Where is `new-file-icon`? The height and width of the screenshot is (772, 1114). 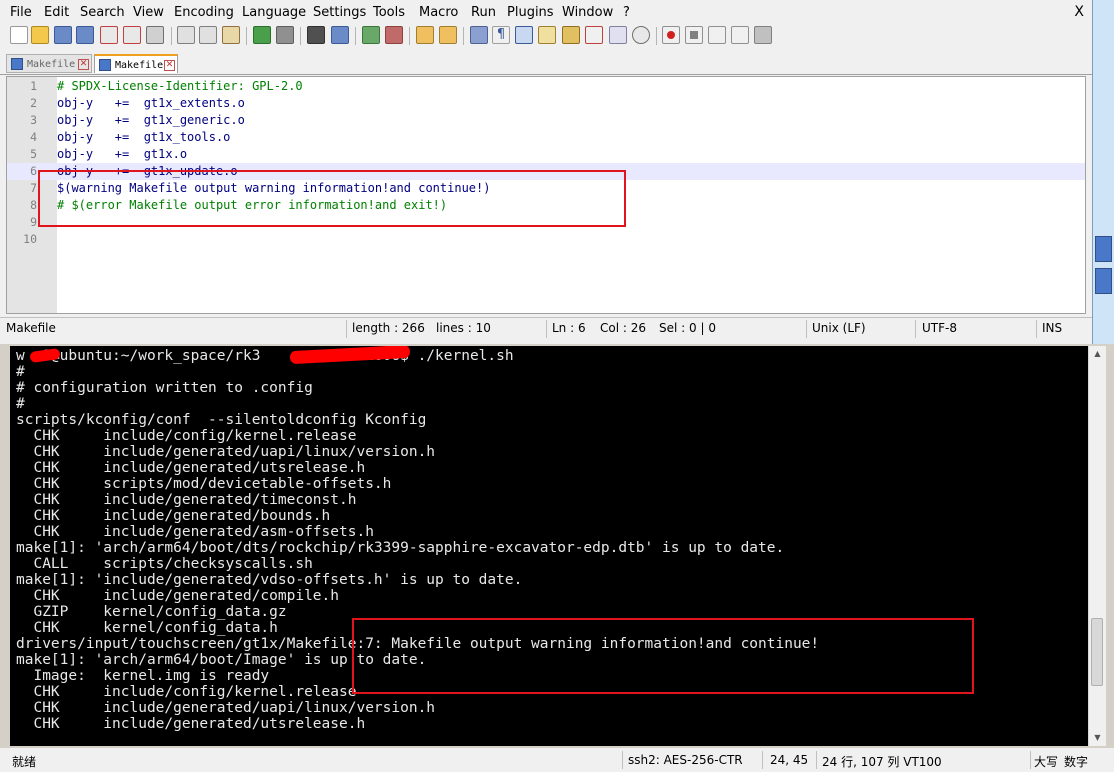
new-file-icon is located at coordinates (19, 35).